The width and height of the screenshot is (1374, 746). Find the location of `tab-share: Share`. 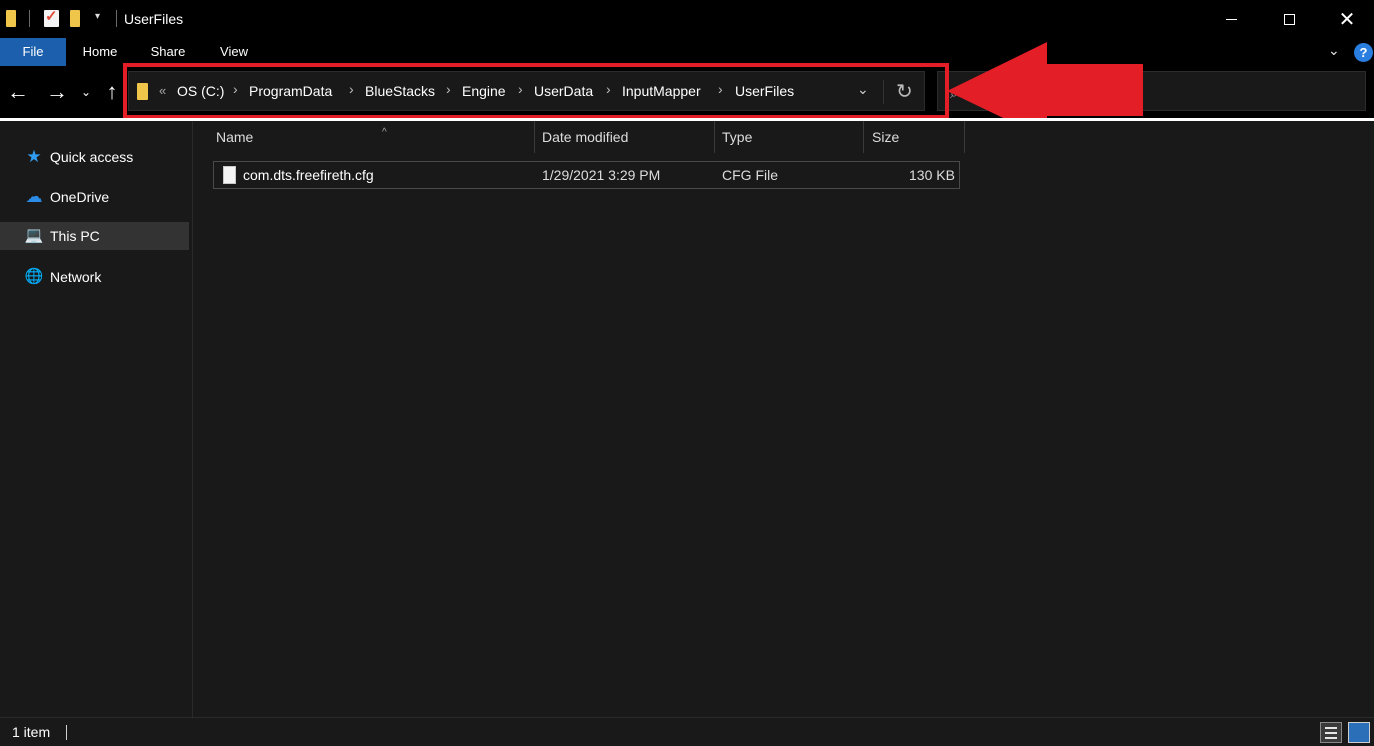

tab-share: Share is located at coordinates (168, 52).